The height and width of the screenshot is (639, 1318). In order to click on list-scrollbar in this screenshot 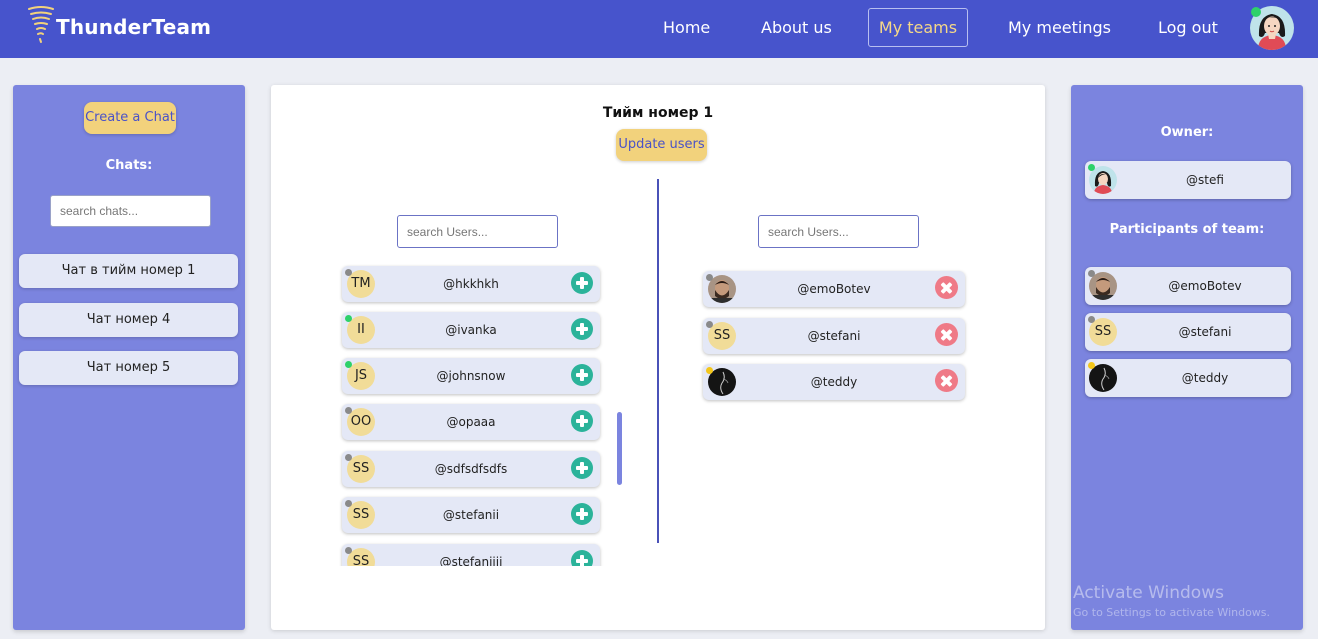, I will do `click(619, 448)`.